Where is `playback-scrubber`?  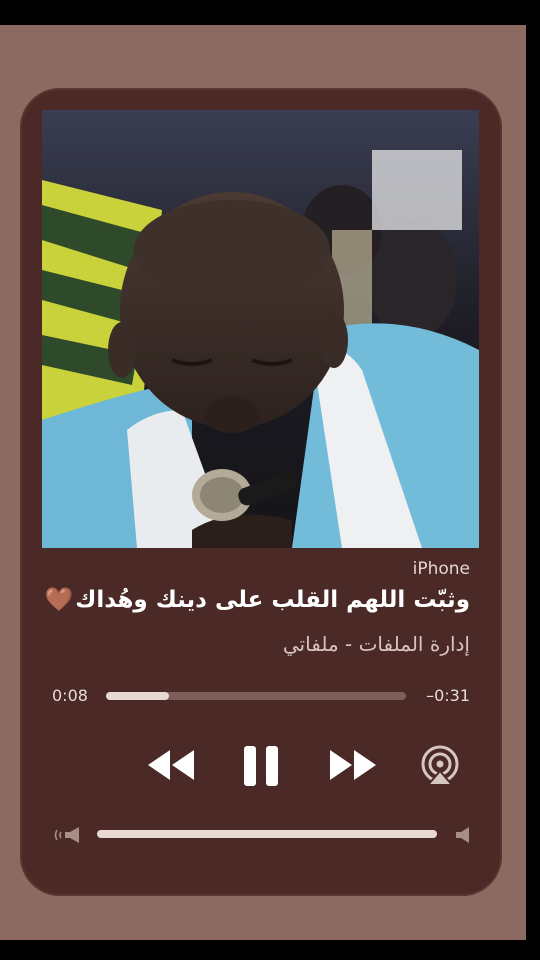 playback-scrubber is located at coordinates (256, 696).